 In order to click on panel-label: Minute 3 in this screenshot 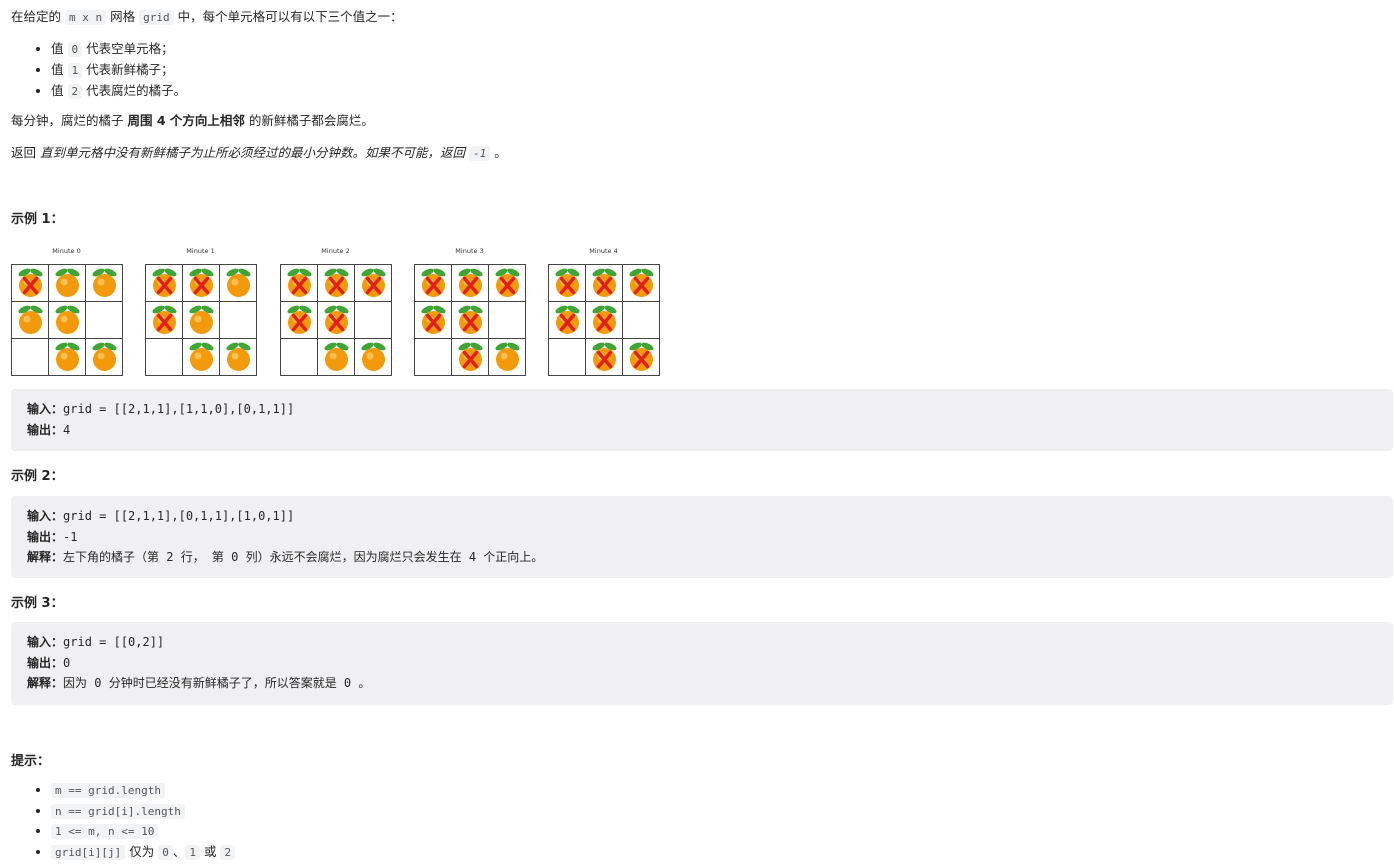, I will do `click(469, 251)`.